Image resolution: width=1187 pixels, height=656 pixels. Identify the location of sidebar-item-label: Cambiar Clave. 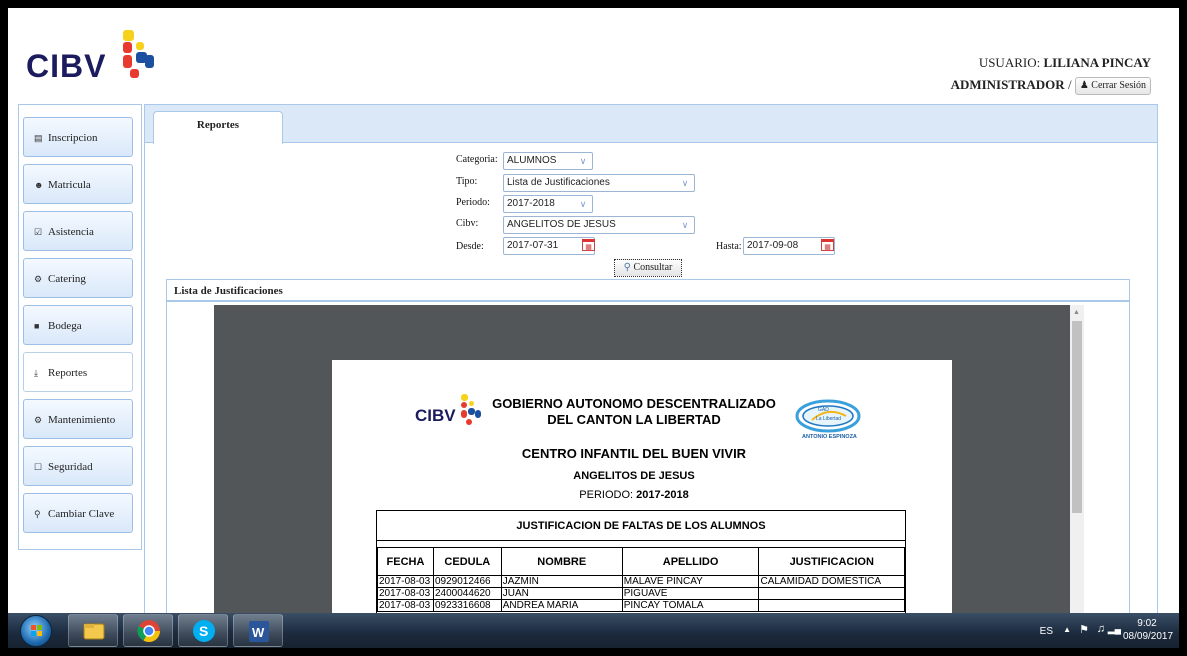
(81, 514).